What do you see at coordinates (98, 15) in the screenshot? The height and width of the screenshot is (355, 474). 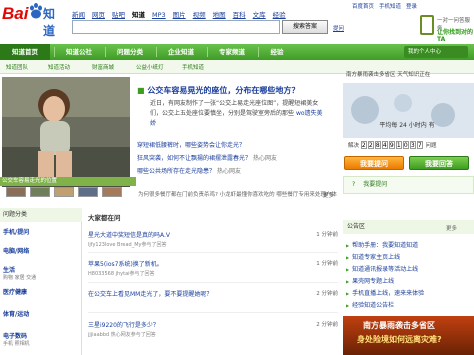 I see `top-nav-item: 网页` at bounding box center [98, 15].